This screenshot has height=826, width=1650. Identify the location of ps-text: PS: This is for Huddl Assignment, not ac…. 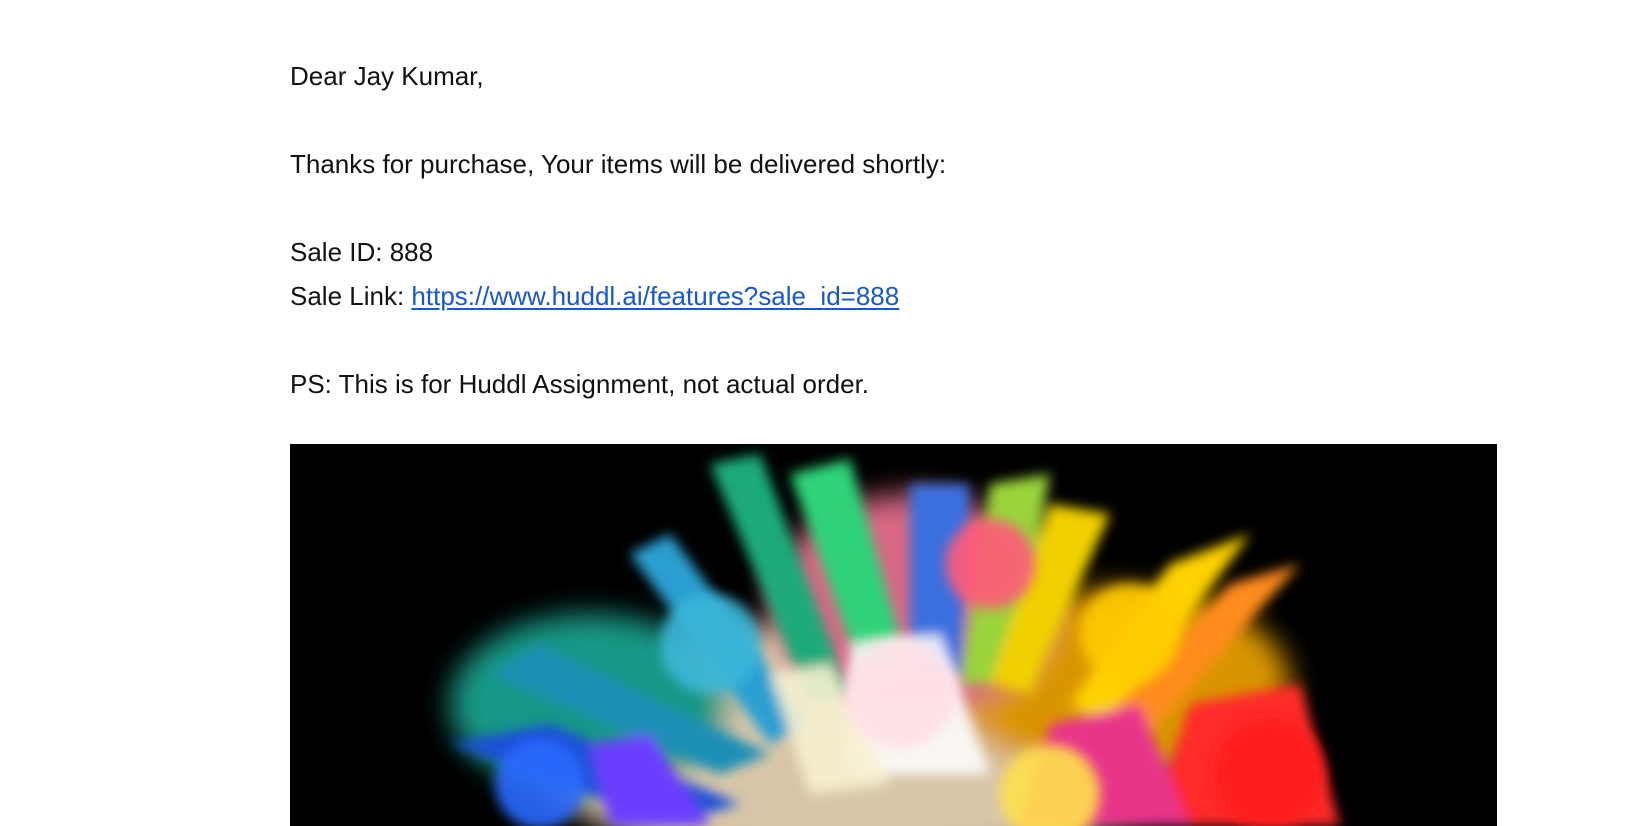
(580, 384).